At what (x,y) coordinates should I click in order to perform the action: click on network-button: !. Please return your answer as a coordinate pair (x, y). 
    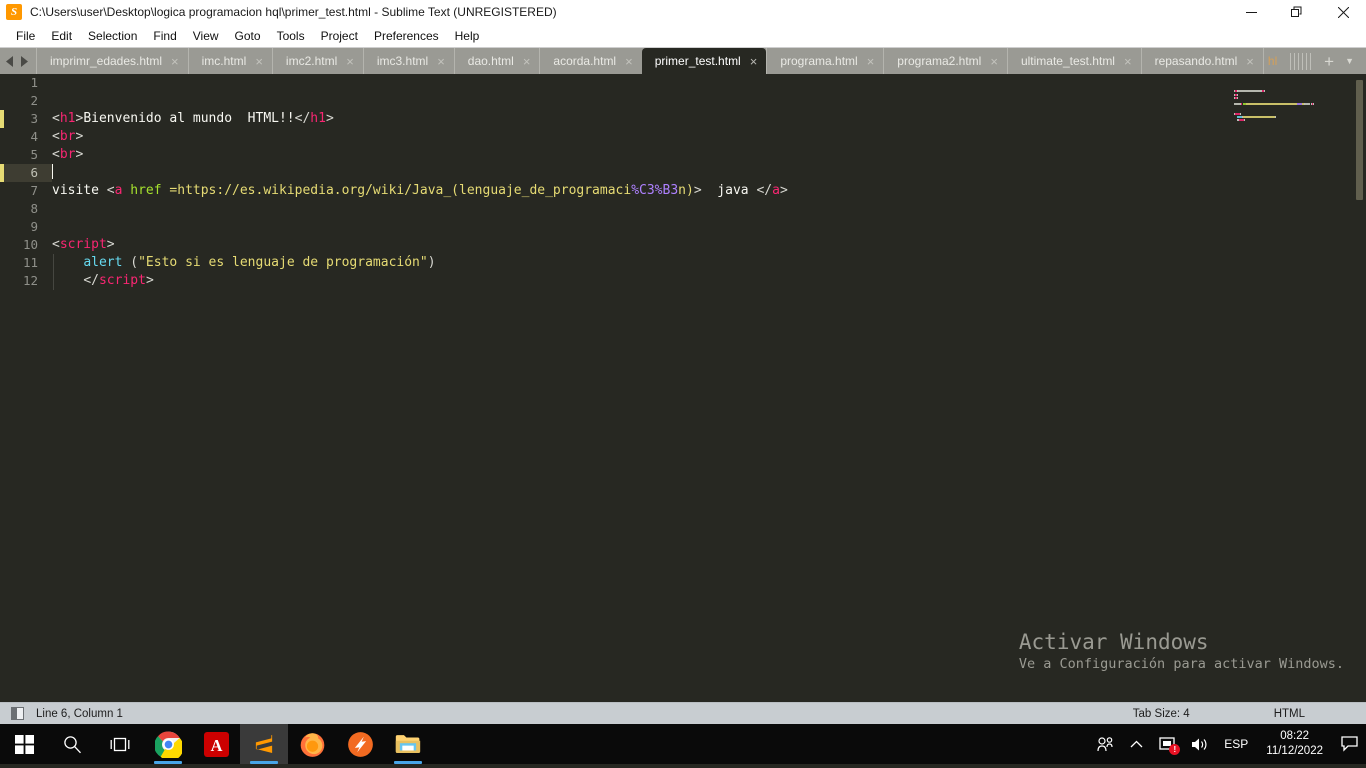
    Looking at the image, I should click on (1167, 744).